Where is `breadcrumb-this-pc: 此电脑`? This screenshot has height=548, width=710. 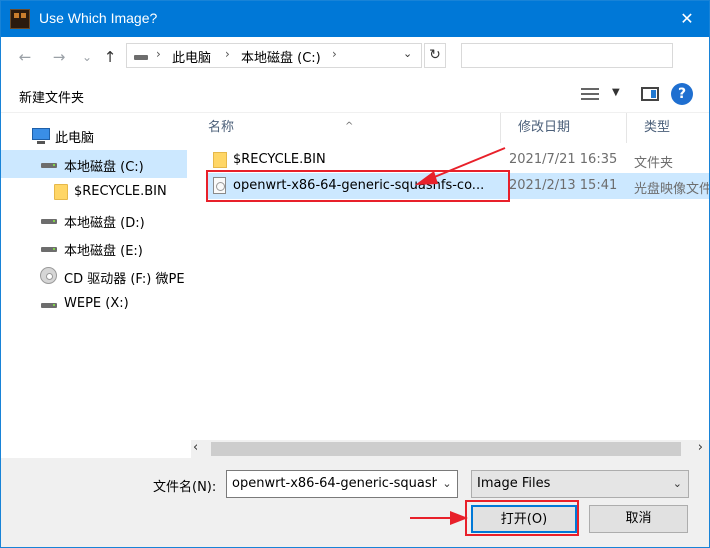
breadcrumb-this-pc: 此电脑 is located at coordinates (191, 56).